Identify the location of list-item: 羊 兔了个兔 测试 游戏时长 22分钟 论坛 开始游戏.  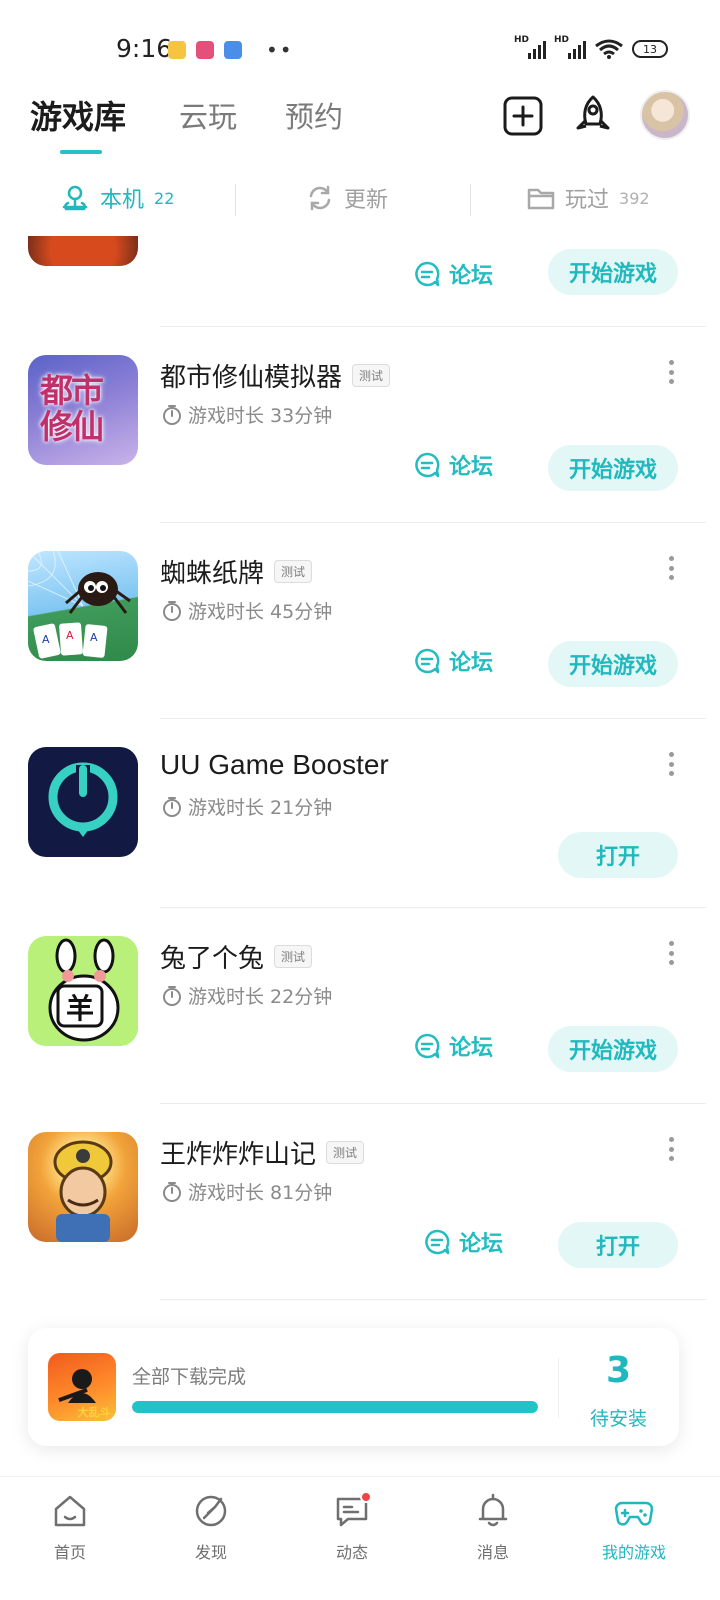
(360, 1006).